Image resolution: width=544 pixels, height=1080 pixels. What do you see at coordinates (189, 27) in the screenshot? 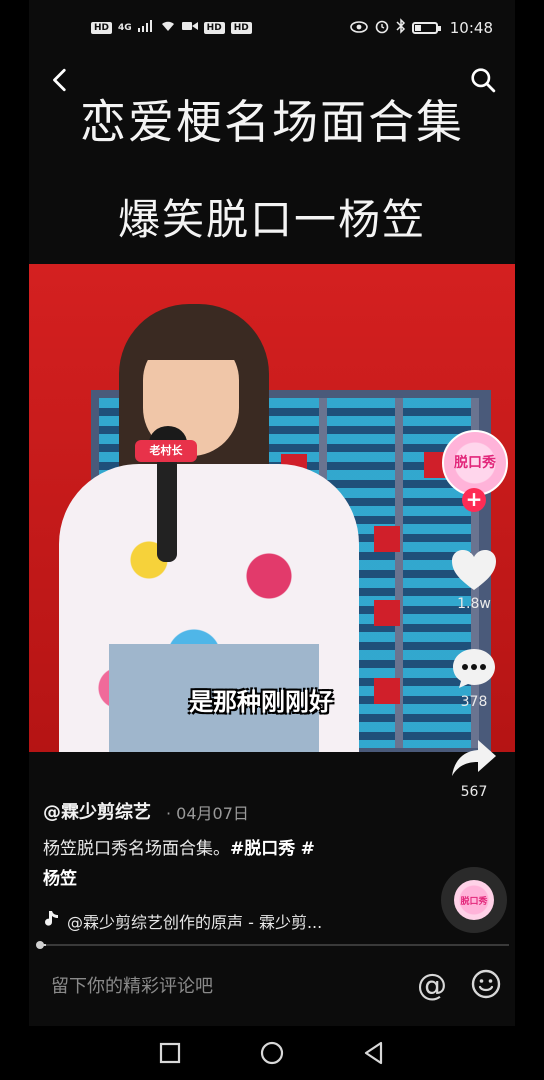
I see `video-call-icon` at bounding box center [189, 27].